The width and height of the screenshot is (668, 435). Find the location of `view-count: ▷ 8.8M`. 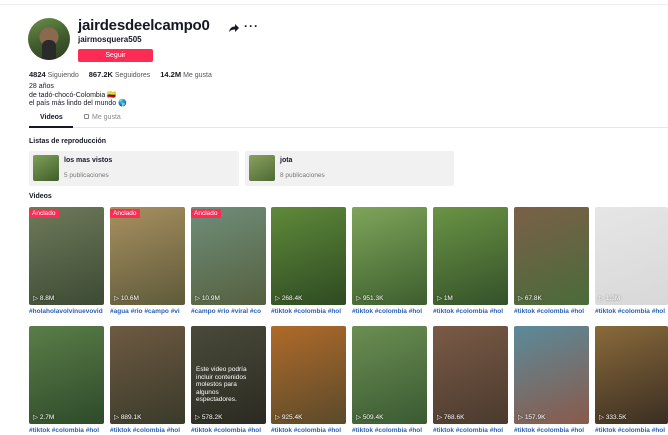

view-count: ▷ 8.8M is located at coordinates (43, 298).